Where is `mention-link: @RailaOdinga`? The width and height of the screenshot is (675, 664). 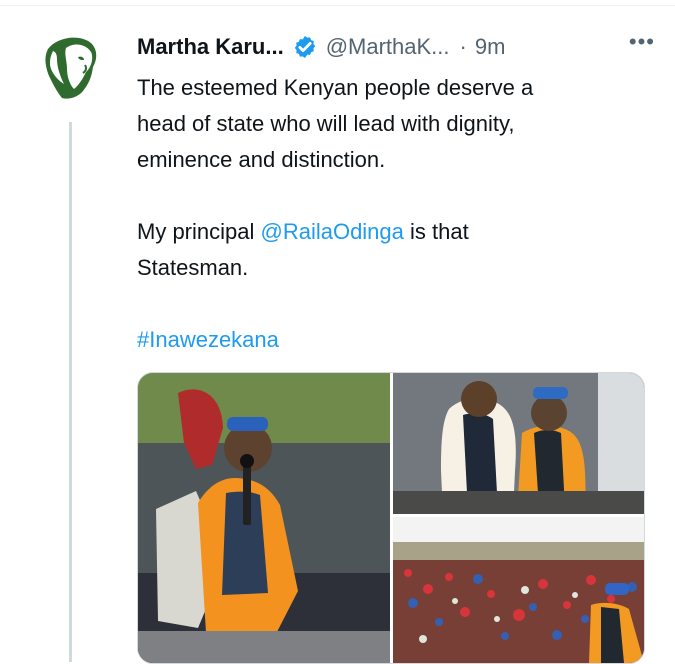 mention-link: @RailaOdinga is located at coordinates (331, 231).